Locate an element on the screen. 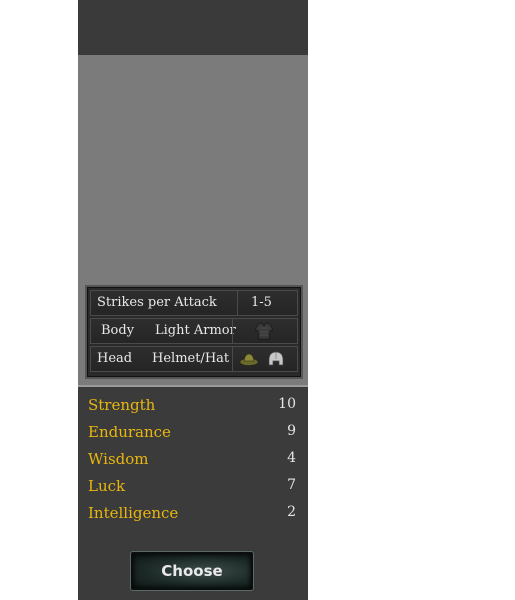 This screenshot has height=600, width=515. strikes-label: Strikes per Attack is located at coordinates (157, 302).